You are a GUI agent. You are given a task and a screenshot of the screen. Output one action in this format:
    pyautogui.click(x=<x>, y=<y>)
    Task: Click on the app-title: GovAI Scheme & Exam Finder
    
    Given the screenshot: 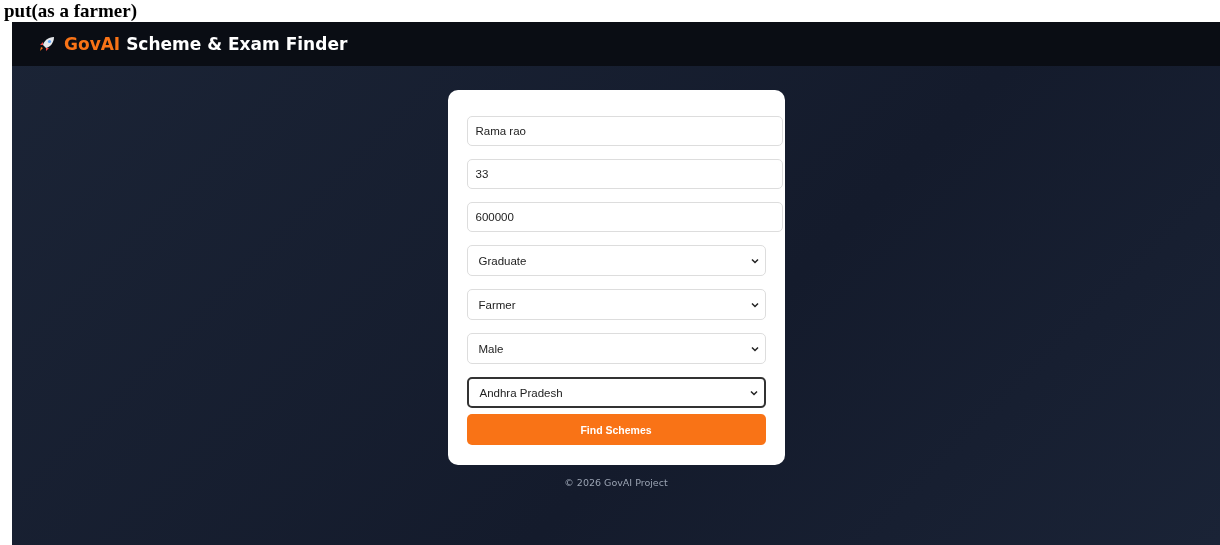 What is the action you would take?
    pyautogui.click(x=206, y=44)
    